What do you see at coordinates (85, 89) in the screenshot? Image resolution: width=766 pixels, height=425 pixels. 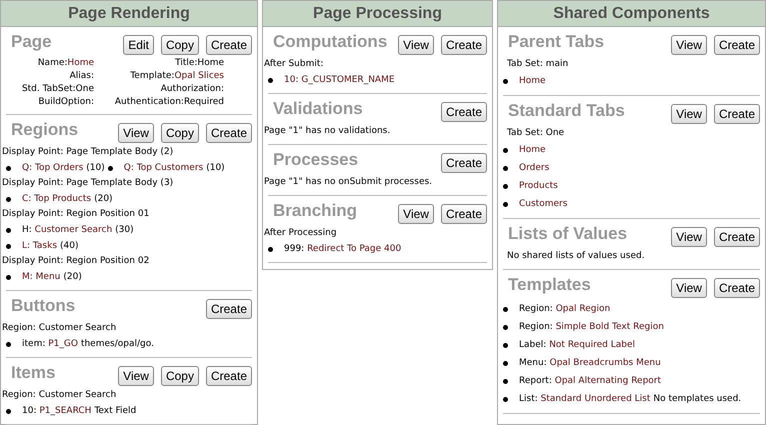 I see `field-value: One` at bounding box center [85, 89].